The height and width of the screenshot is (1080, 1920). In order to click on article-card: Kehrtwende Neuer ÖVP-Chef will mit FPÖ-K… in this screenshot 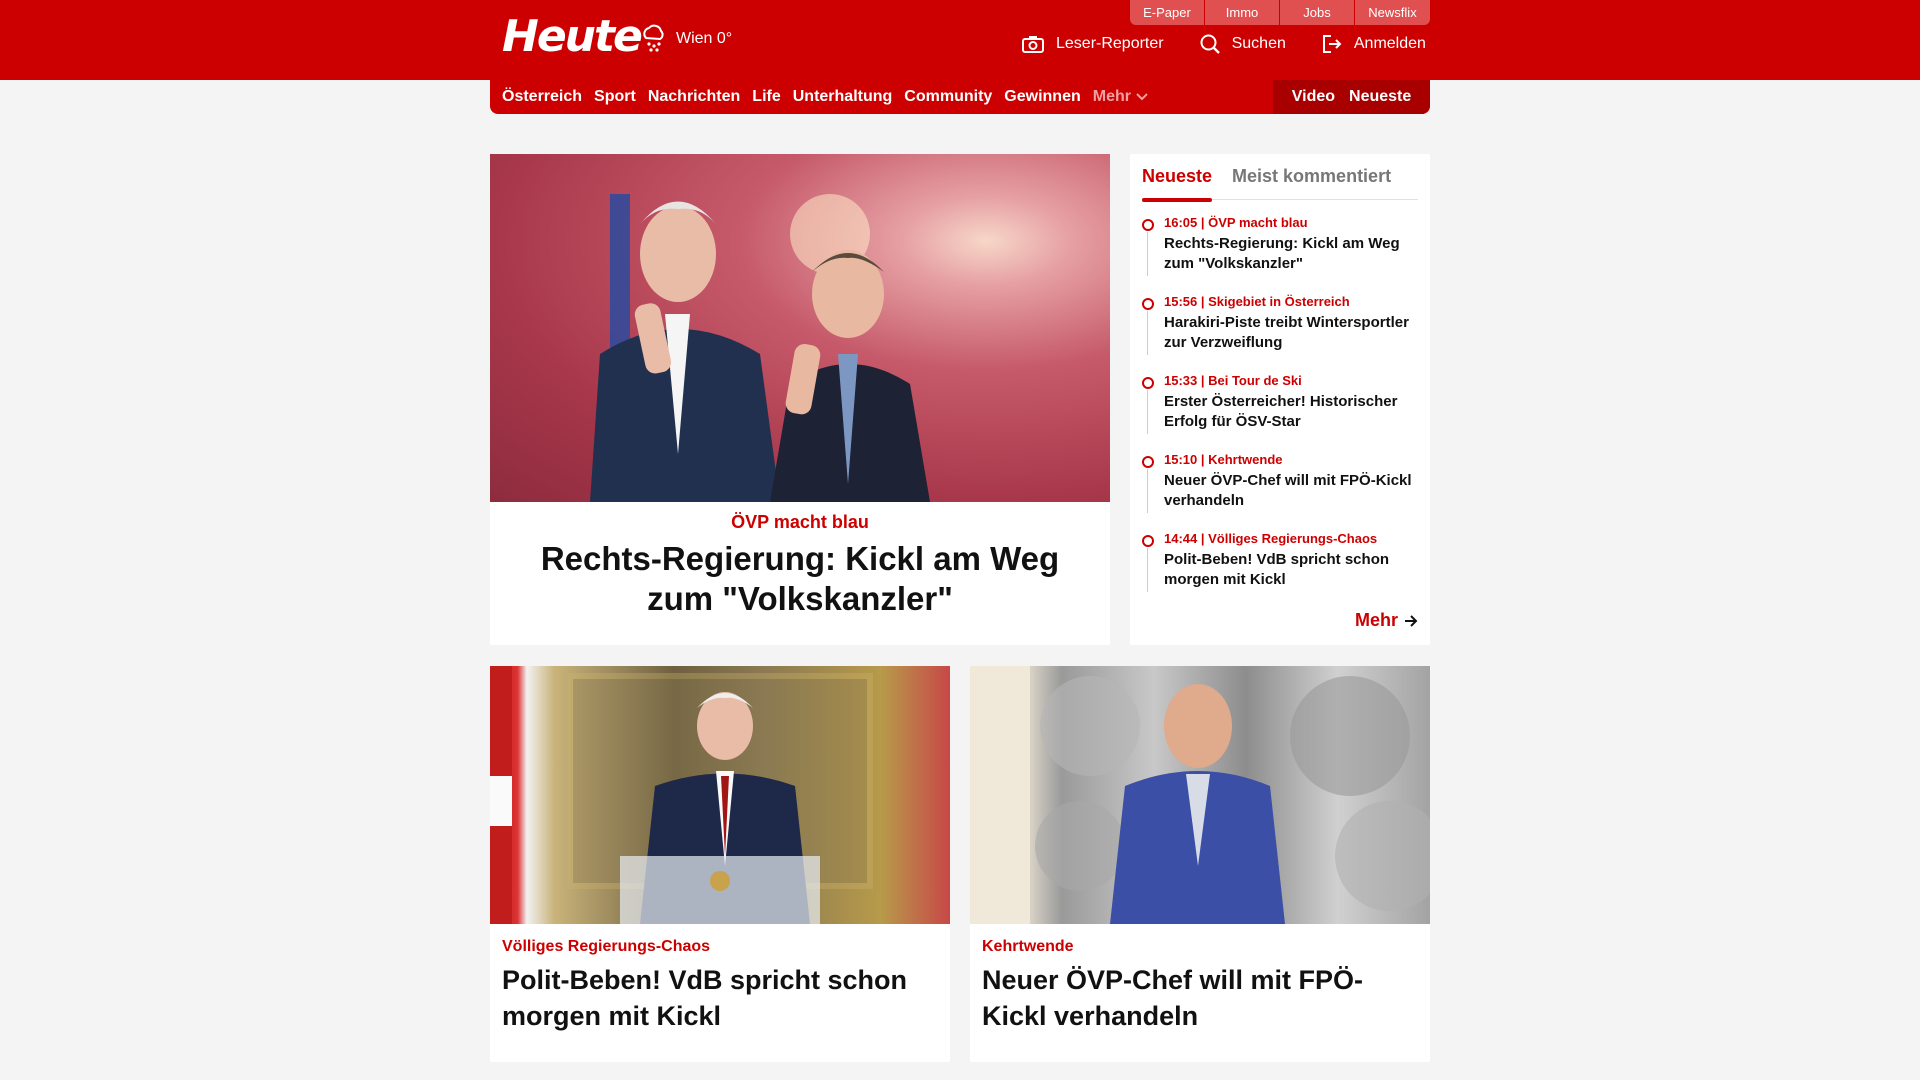, I will do `click(1200, 864)`.